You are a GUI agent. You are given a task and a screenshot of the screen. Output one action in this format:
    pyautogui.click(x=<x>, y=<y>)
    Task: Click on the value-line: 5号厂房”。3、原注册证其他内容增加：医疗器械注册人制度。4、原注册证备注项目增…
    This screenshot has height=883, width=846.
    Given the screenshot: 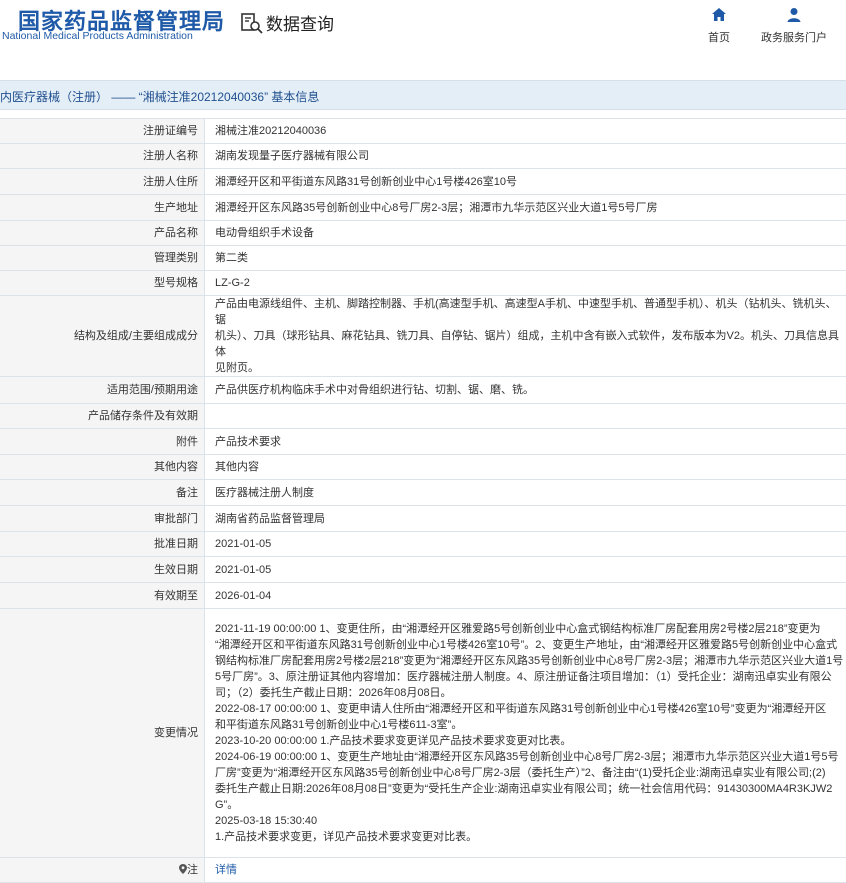 What is the action you would take?
    pyautogui.click(x=530, y=677)
    